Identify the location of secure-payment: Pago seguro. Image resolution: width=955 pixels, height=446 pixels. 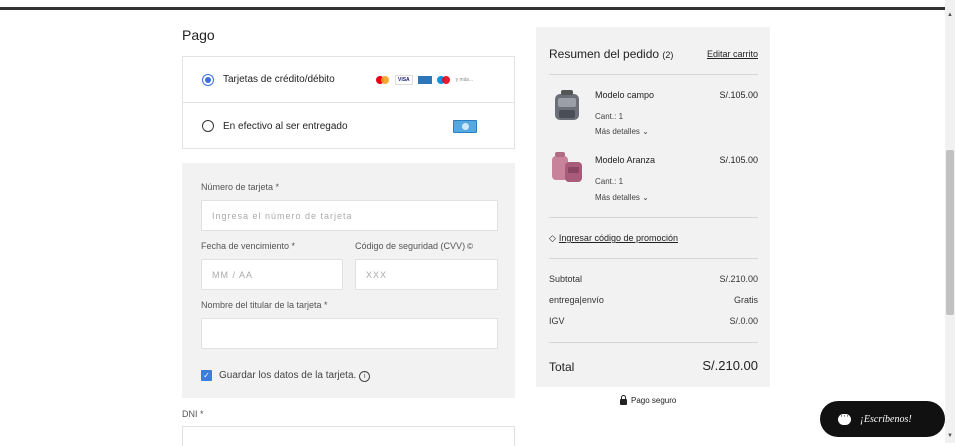
(648, 400).